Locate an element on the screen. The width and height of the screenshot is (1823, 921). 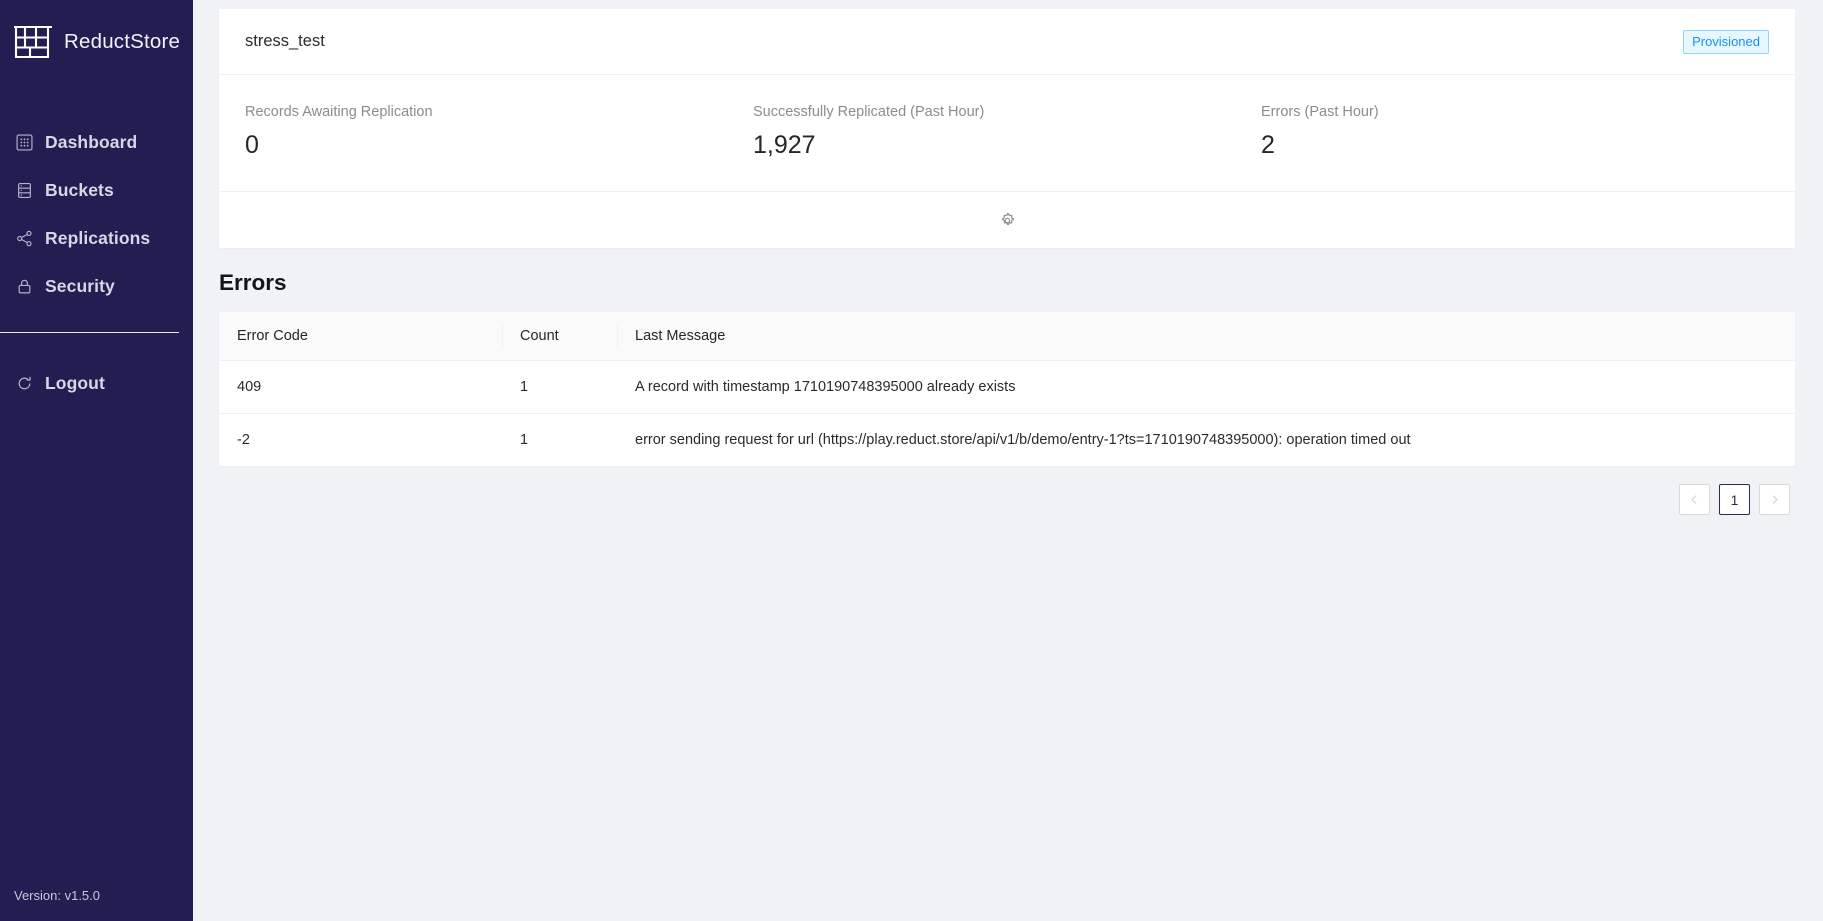
sidebar-divider is located at coordinates (89, 332).